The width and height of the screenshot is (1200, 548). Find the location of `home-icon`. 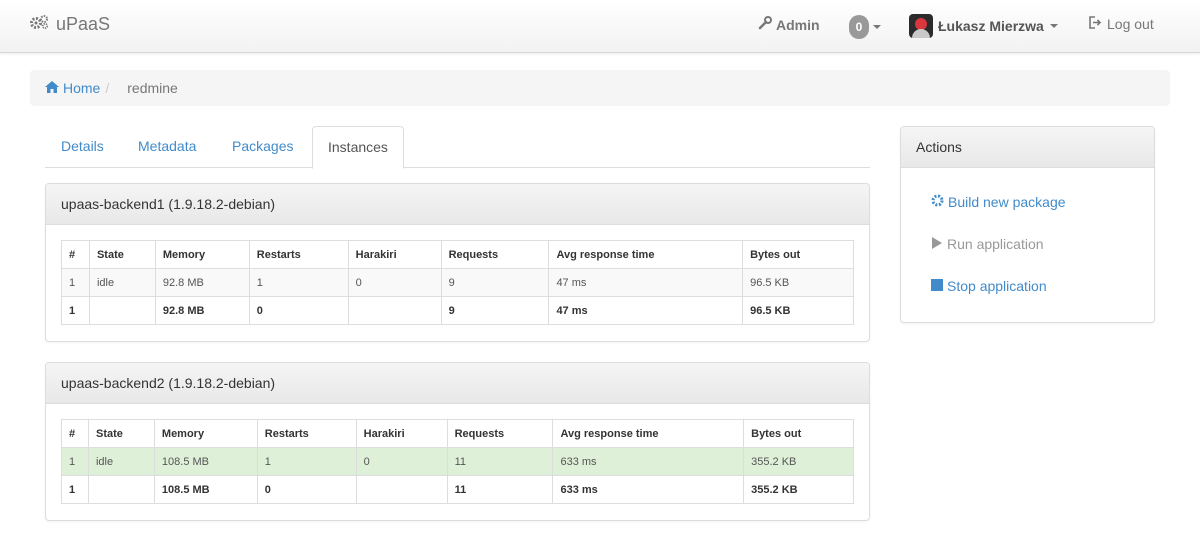

home-icon is located at coordinates (54, 88).